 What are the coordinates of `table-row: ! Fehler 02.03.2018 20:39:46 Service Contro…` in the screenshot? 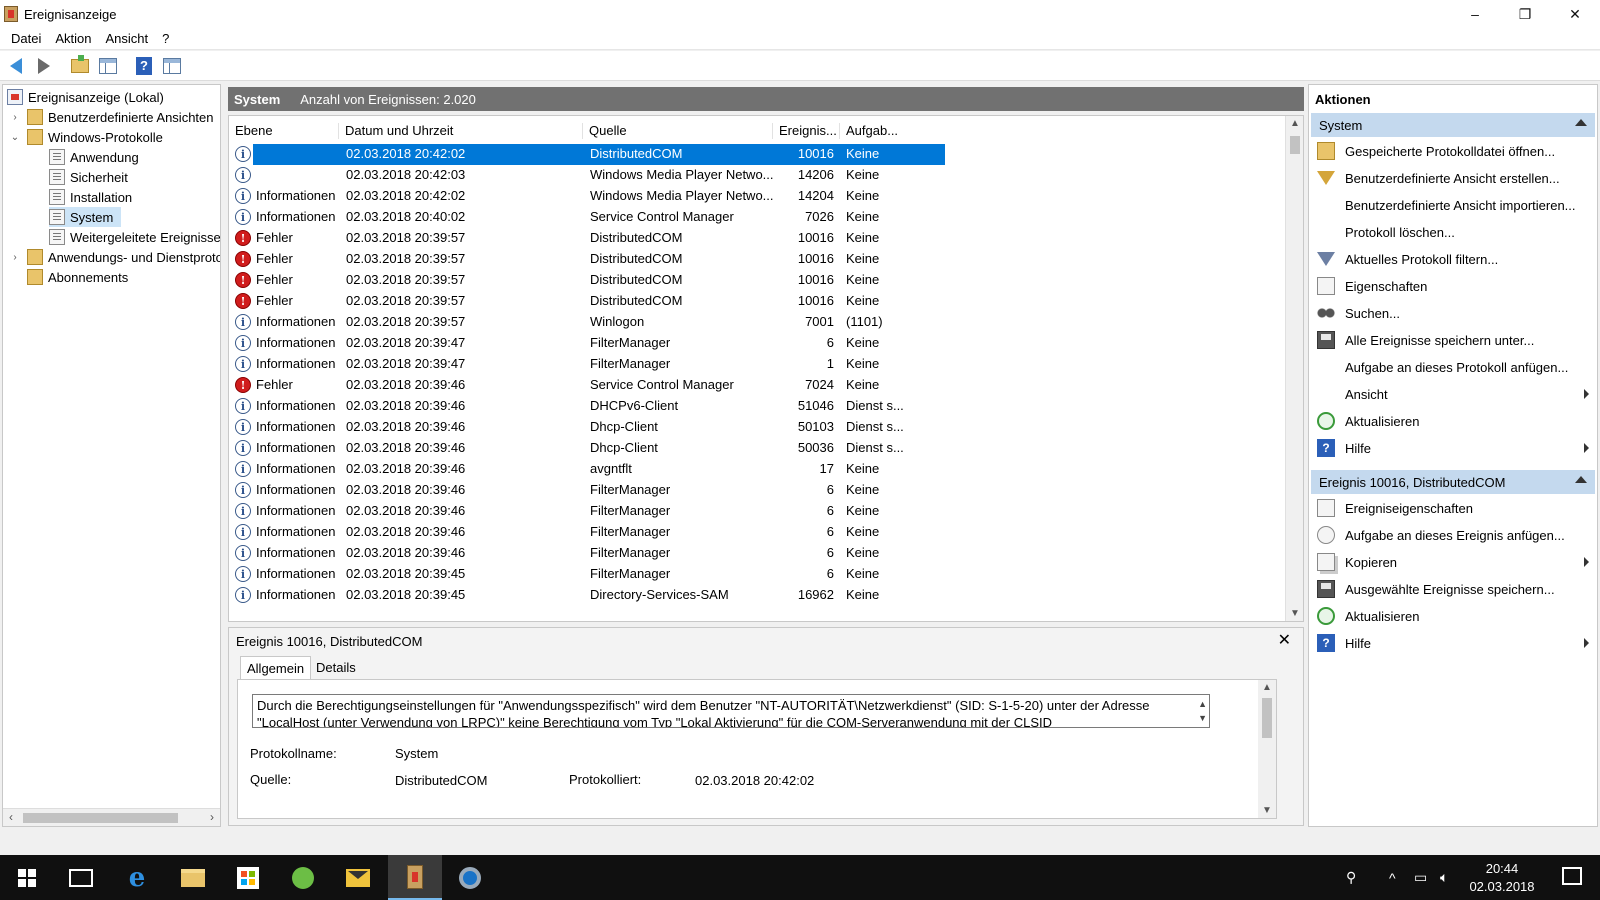 It's located at (754, 385).